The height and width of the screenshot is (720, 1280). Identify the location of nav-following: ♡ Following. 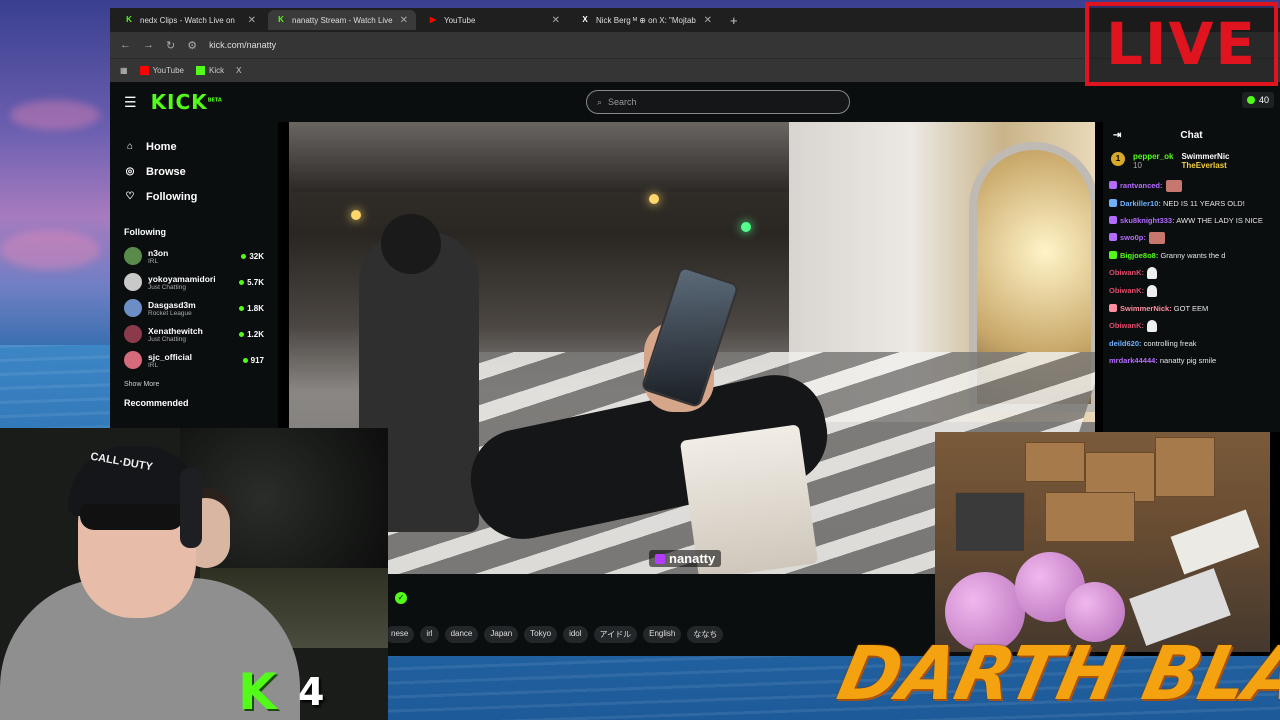
(194, 196).